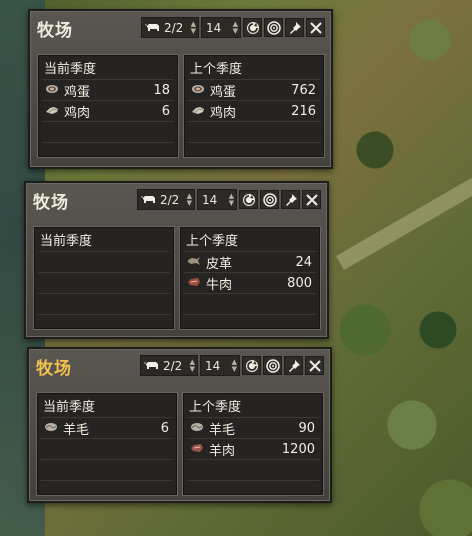 This screenshot has height=536, width=472. What do you see at coordinates (164, 428) in the screenshot?
I see `item-value: 6` at bounding box center [164, 428].